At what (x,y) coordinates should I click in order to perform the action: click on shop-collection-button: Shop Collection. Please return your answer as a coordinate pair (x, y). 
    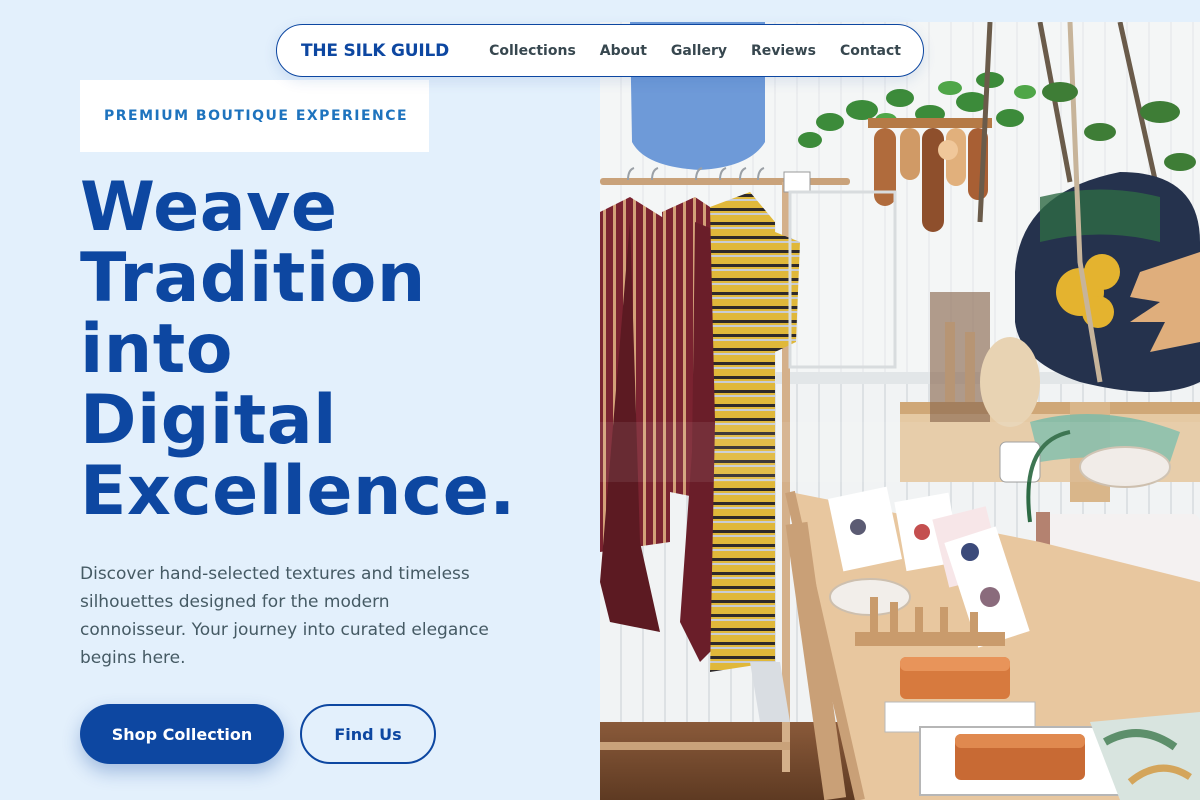
    Looking at the image, I should click on (182, 734).